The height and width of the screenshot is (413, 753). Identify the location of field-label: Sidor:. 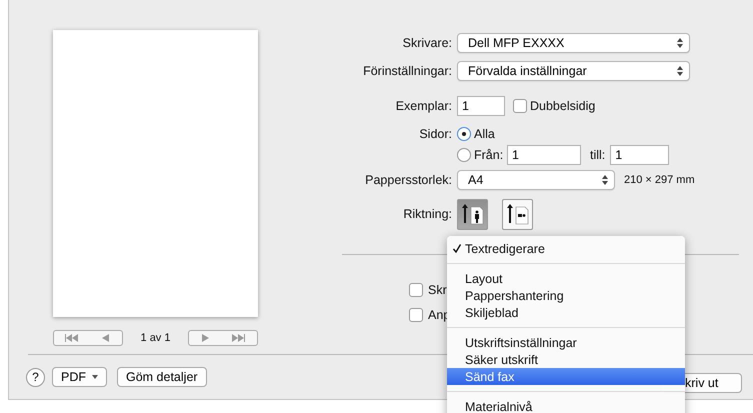
(435, 134).